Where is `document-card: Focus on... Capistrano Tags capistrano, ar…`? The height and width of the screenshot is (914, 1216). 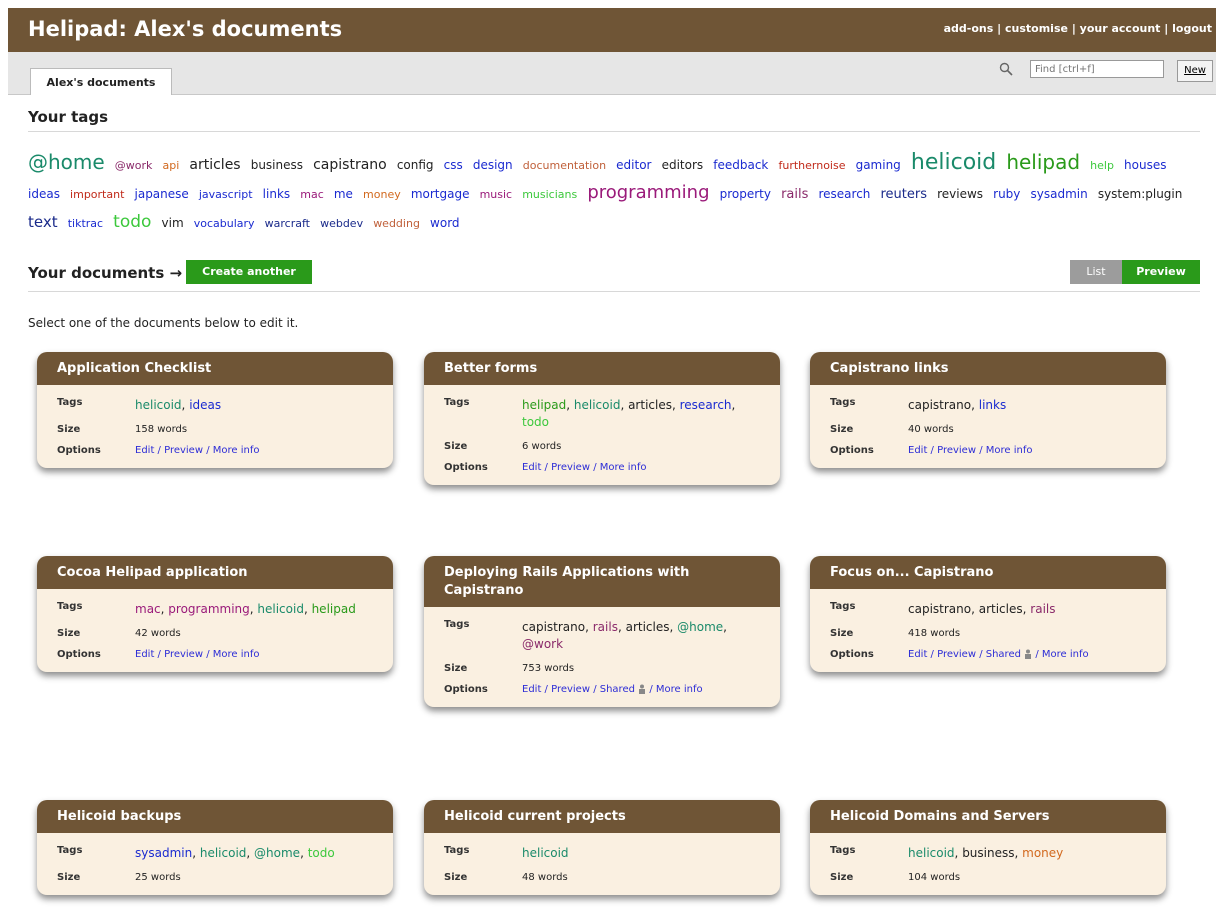
document-card: Focus on... Capistrano Tags capistrano, ar… is located at coordinates (988, 614).